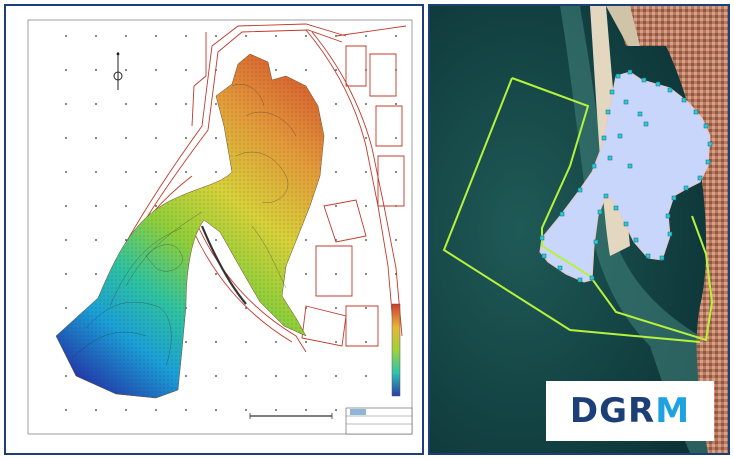  Describe the element at coordinates (673, 411) in the screenshot. I see `logo-text-accent: M` at that location.